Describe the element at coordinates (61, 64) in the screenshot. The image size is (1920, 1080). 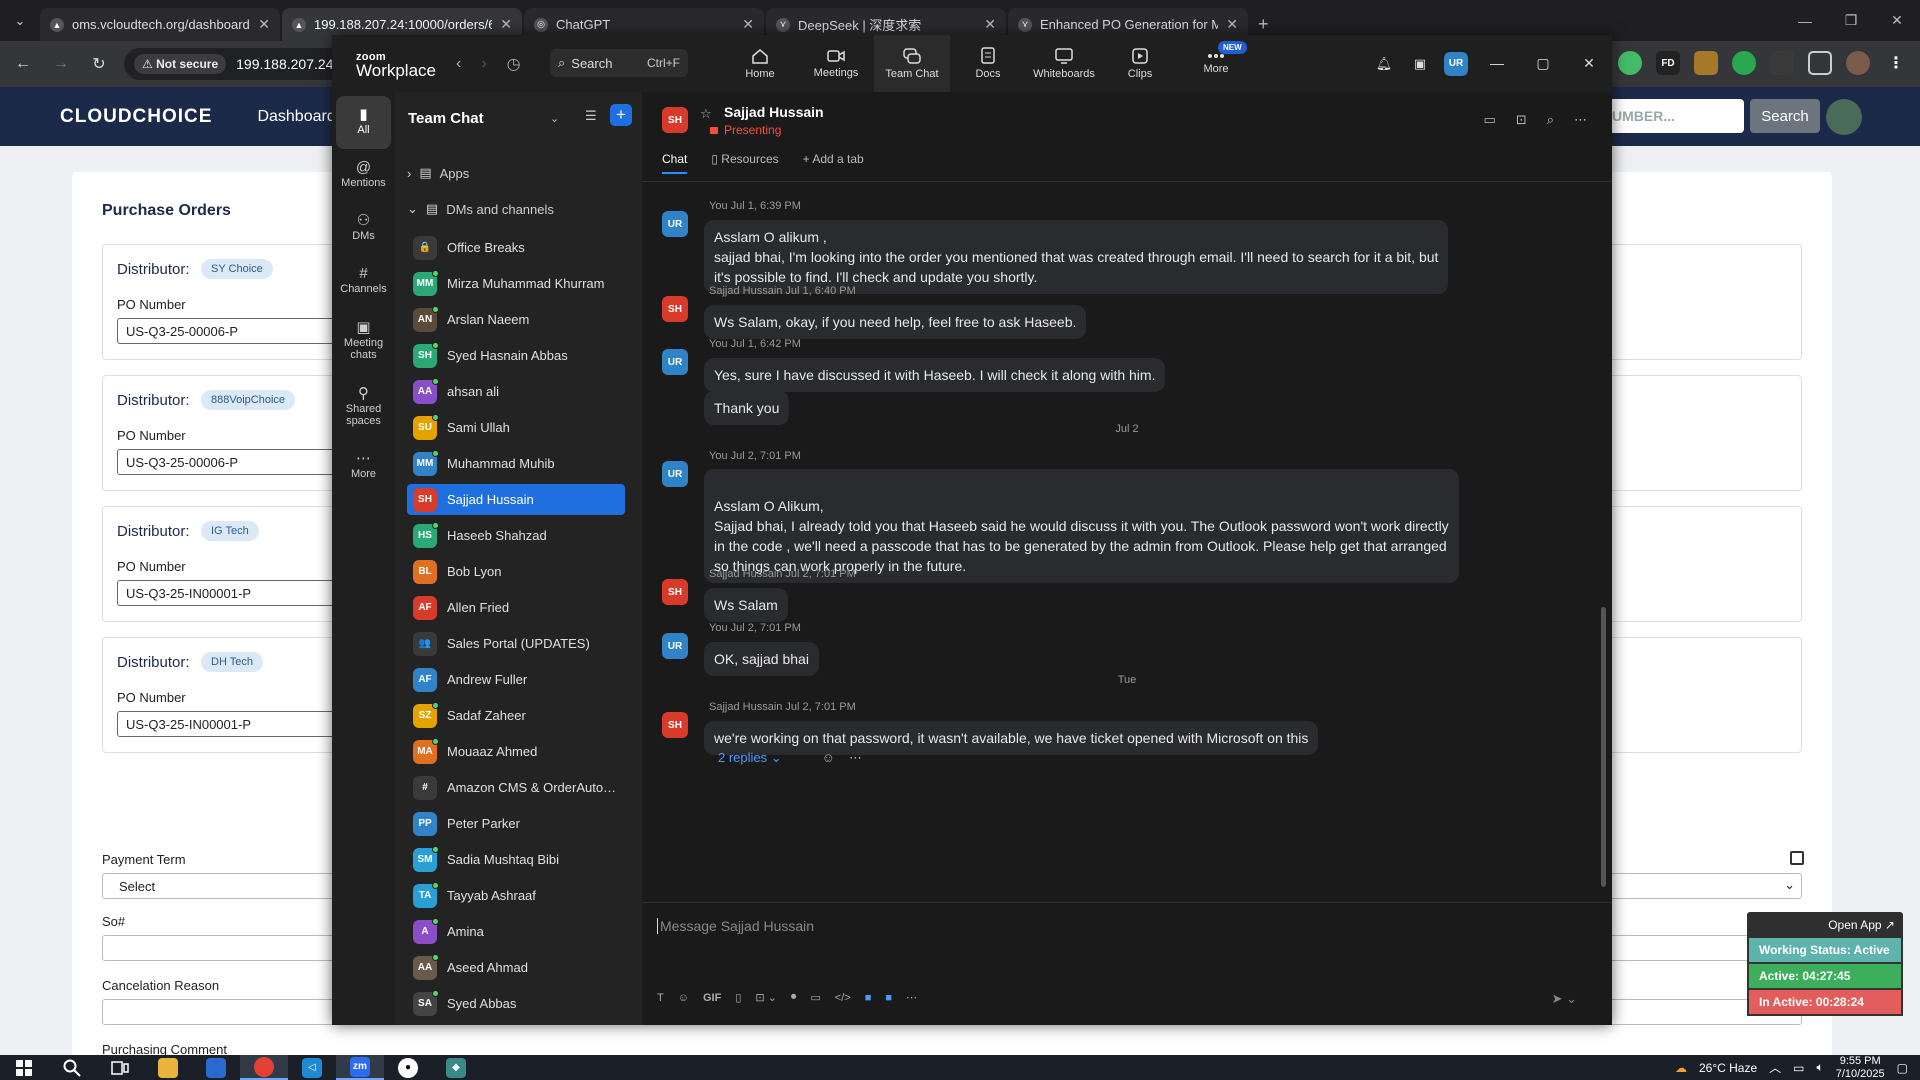
I see `forward-icon: →` at that location.